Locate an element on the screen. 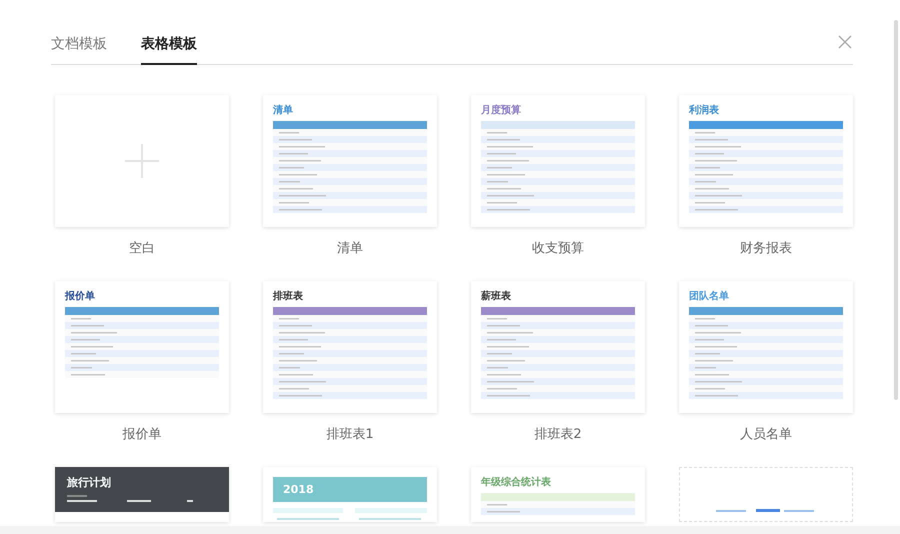  template-name: 财务报表 is located at coordinates (766, 248).